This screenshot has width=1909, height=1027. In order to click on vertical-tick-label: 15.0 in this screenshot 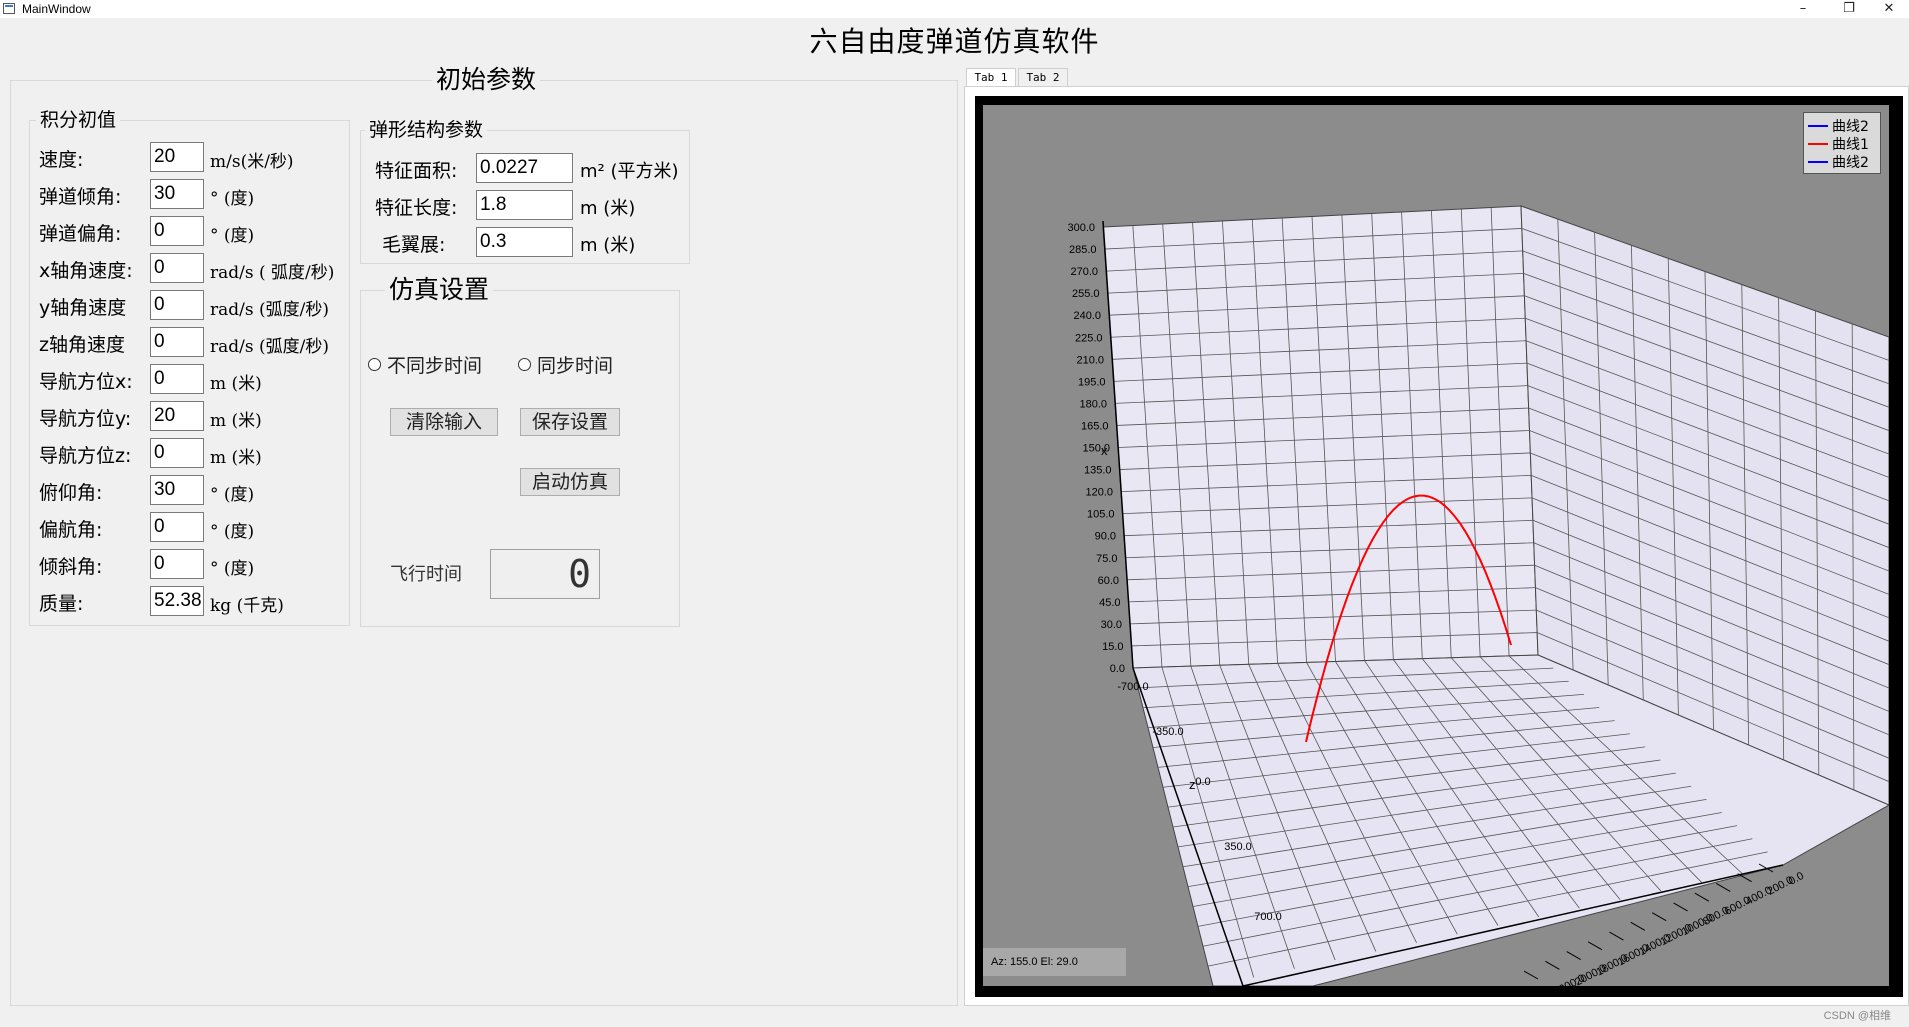, I will do `click(1112, 647)`.